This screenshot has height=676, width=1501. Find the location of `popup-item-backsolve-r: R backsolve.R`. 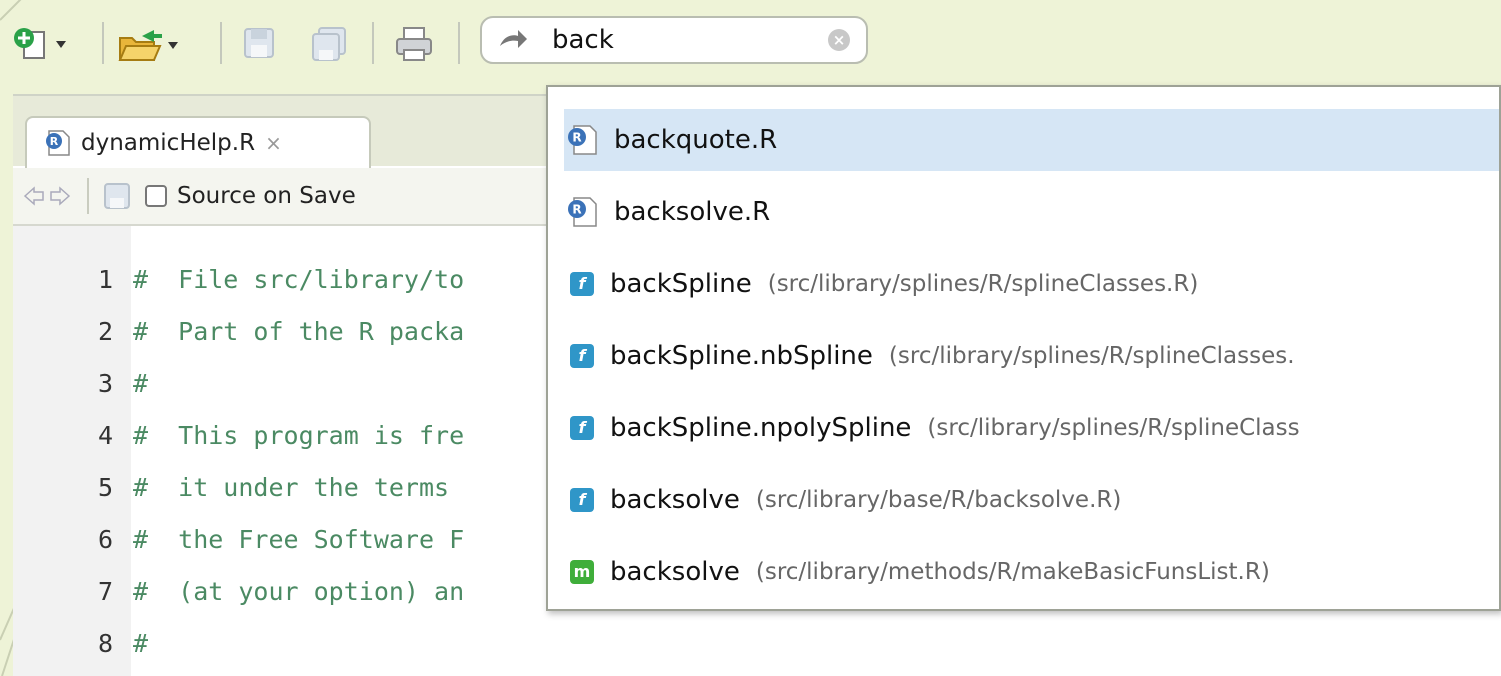

popup-item-backsolve-r: R backsolve.R is located at coordinates (1031, 212).